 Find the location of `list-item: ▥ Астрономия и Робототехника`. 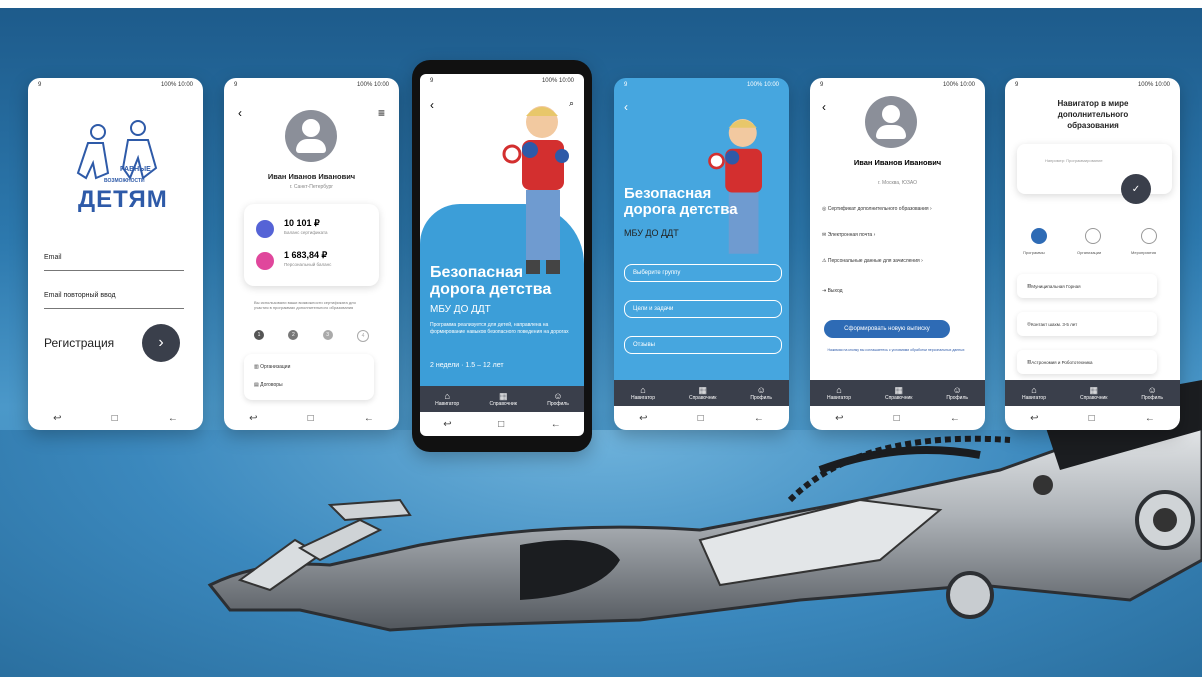

list-item: ▥ Астрономия и Робототехника is located at coordinates (1087, 362).